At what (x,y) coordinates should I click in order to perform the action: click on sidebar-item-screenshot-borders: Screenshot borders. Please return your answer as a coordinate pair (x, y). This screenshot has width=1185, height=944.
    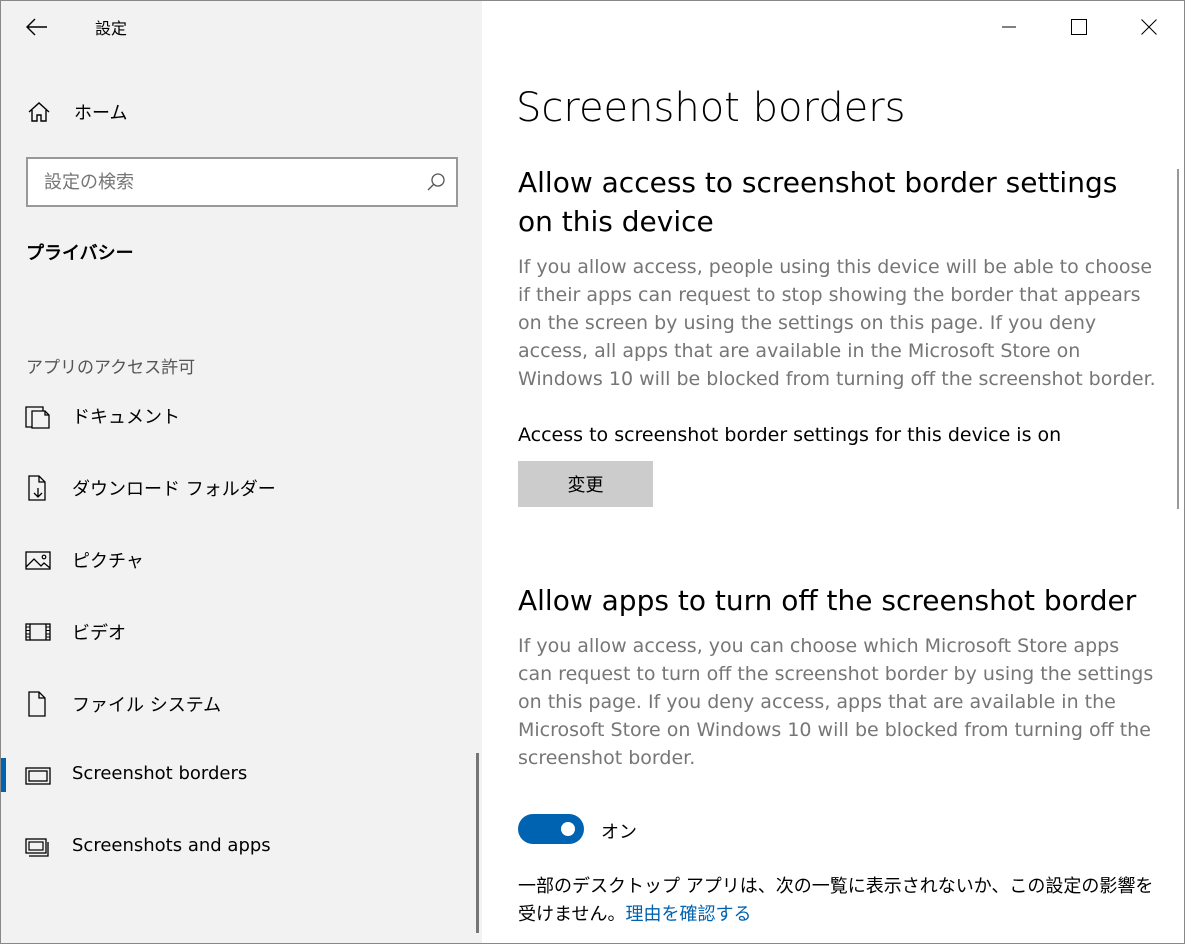
    Looking at the image, I should click on (240, 775).